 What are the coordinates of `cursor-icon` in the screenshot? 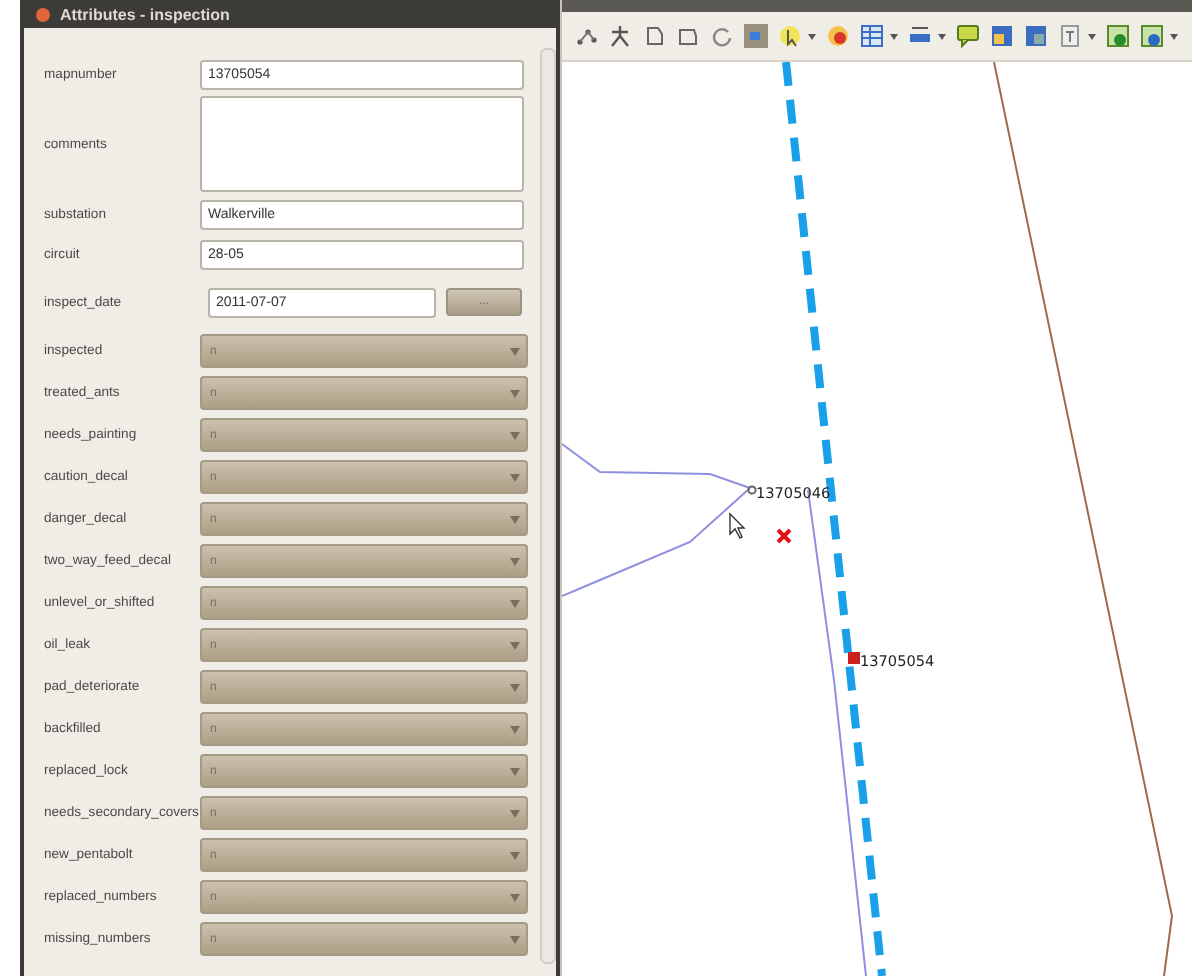 It's located at (737, 525).